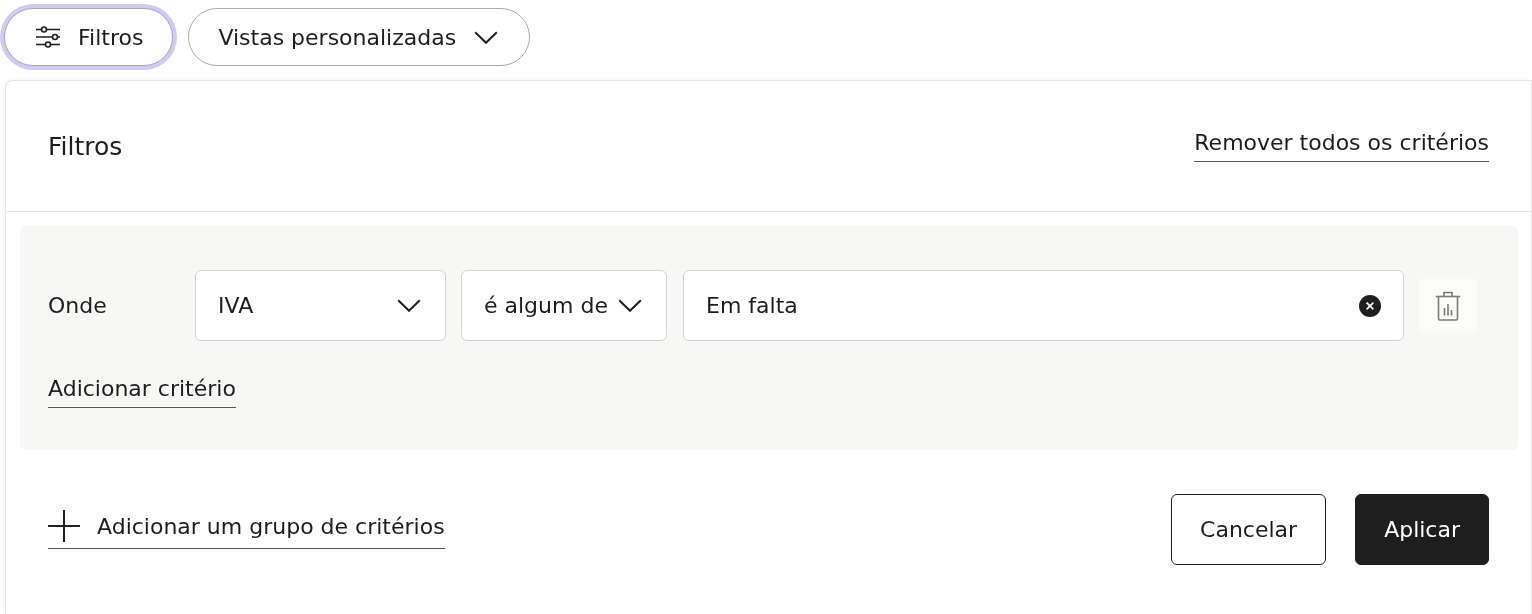  What do you see at coordinates (1370, 305) in the screenshot?
I see `clear-icon` at bounding box center [1370, 305].